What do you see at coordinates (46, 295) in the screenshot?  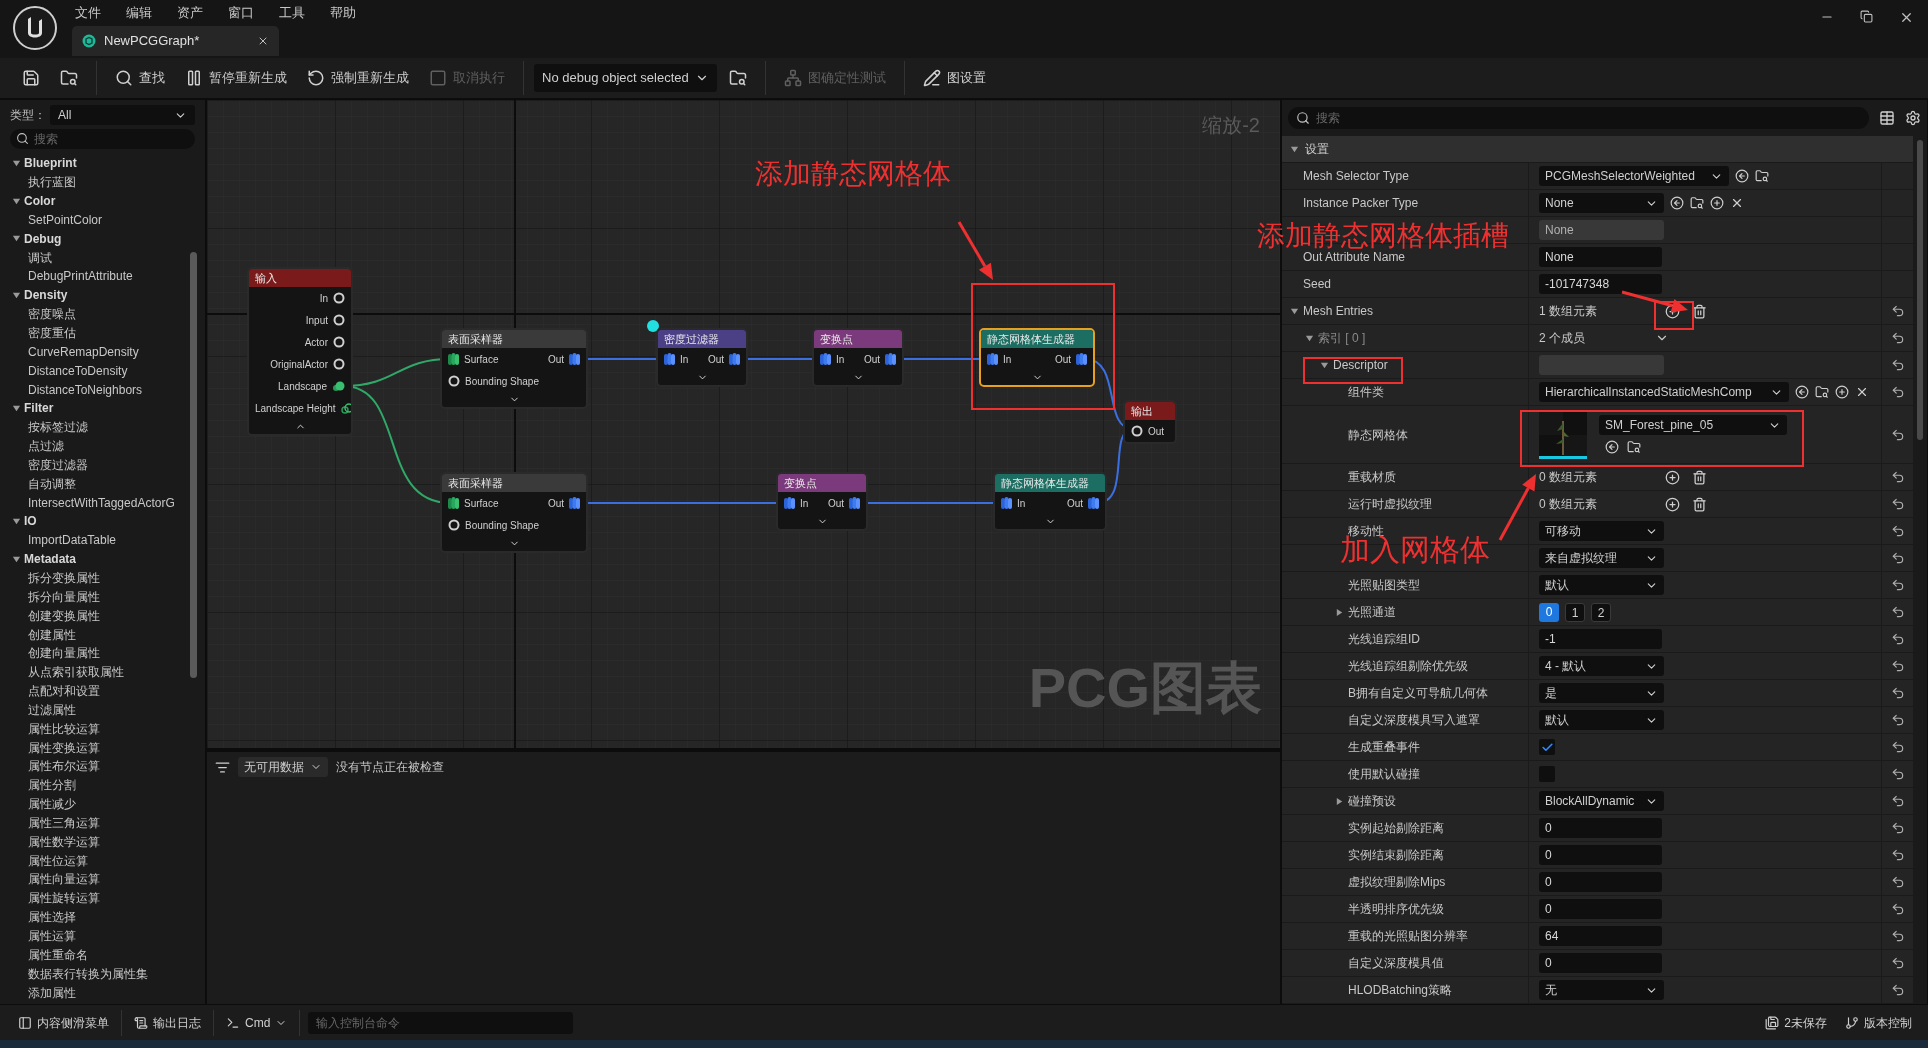 I see `category-label: Density` at bounding box center [46, 295].